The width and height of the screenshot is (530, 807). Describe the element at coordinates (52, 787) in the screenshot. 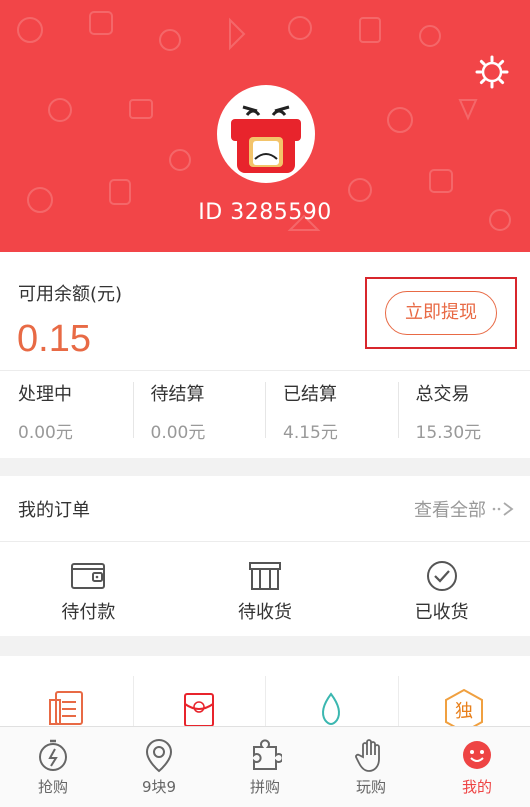

I see `tab-label: 抢购` at that location.